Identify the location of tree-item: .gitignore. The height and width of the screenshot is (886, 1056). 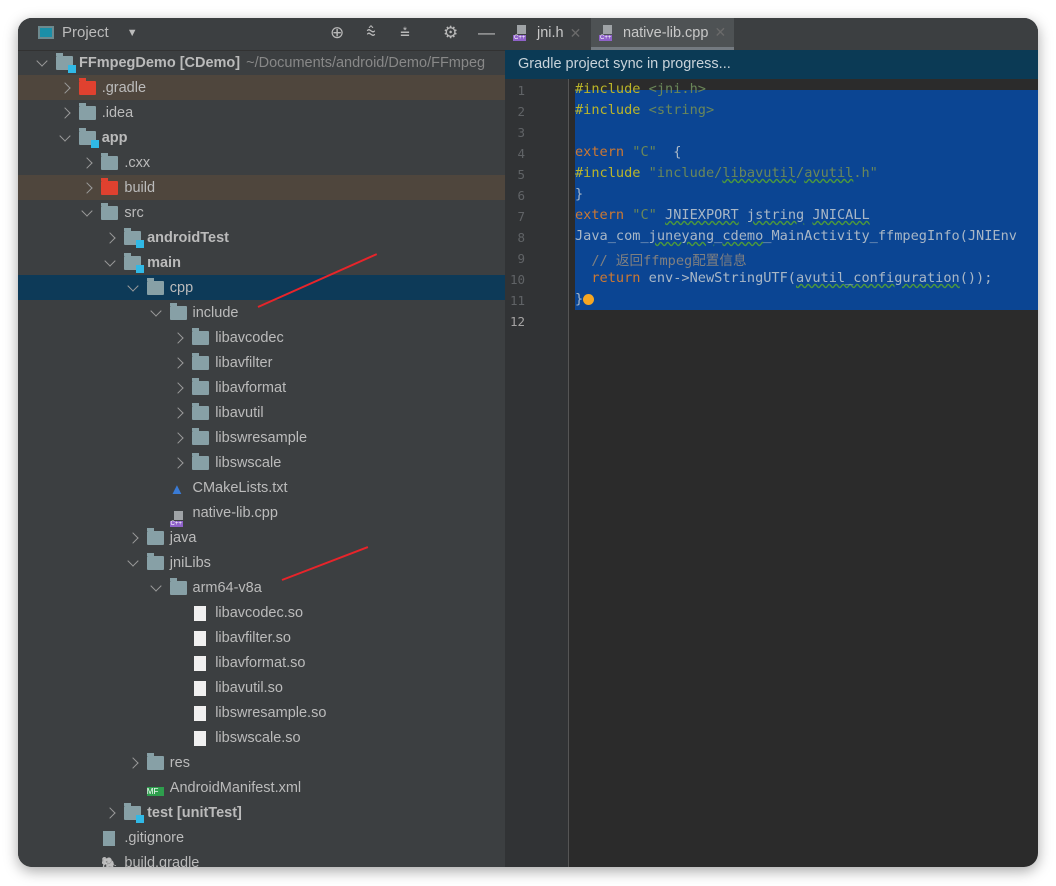
(261, 837).